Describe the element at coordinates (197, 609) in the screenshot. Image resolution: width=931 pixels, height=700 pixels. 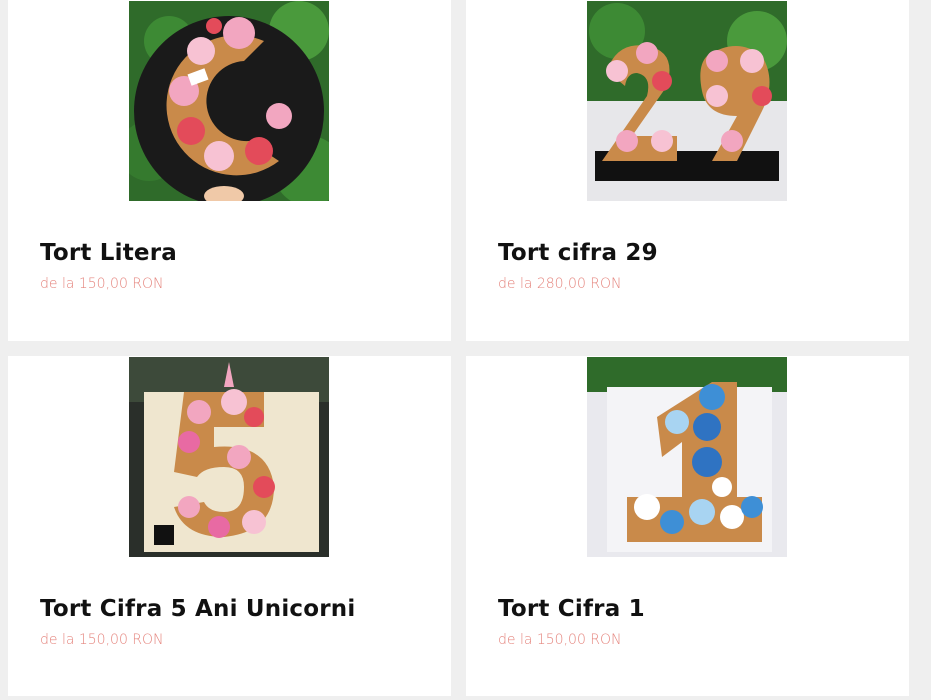
I see `product-title: Tort Cifra 5 Ani Unicorni` at that location.